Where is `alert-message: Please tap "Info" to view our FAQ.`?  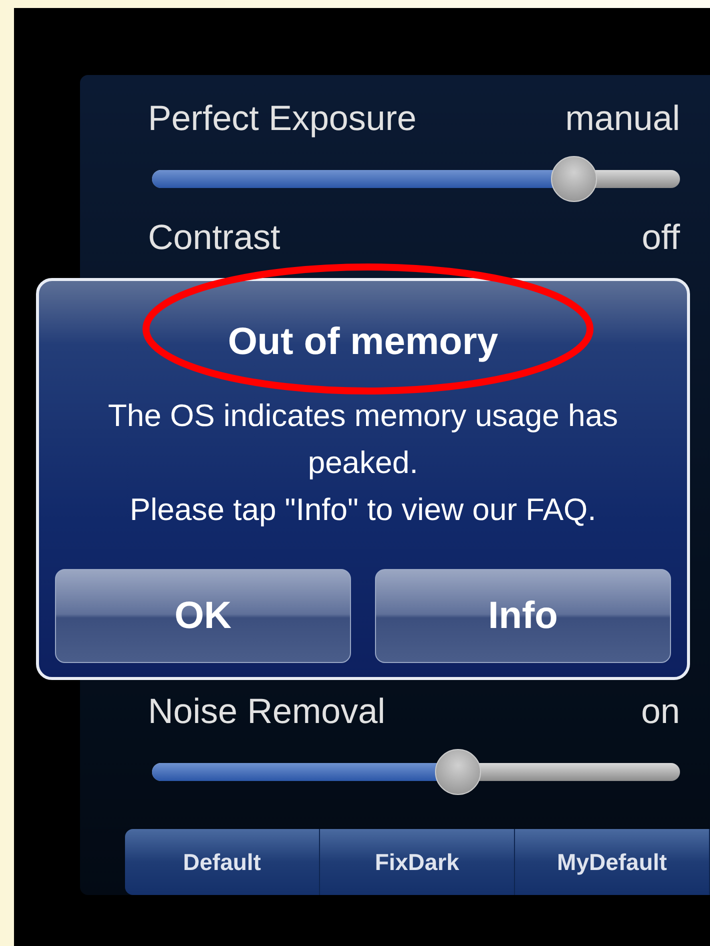
alert-message: Please tap "Info" to view our FAQ. is located at coordinates (363, 510).